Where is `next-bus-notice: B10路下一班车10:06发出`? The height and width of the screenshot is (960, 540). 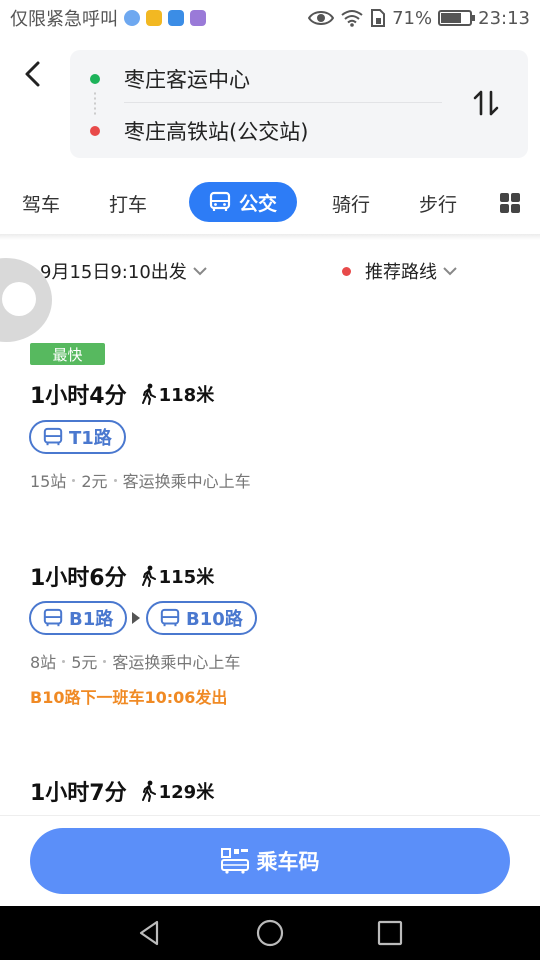
next-bus-notice: B10路下一班车10:06发出 is located at coordinates (129, 697).